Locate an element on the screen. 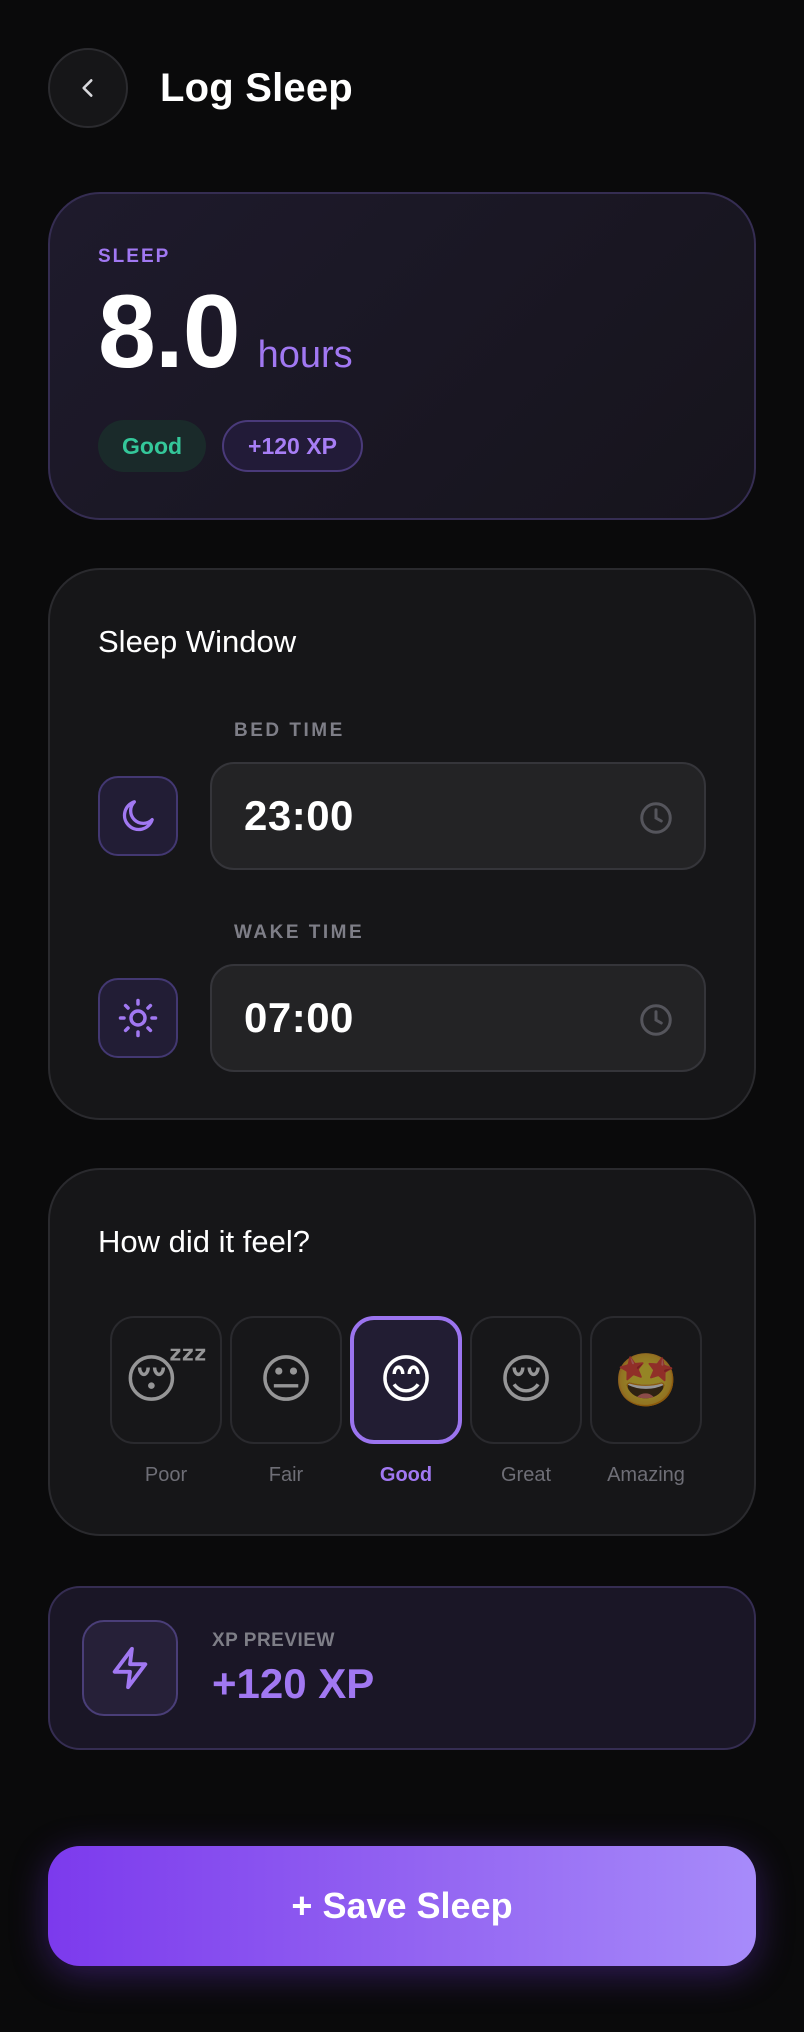 This screenshot has height=2032, width=804. mood-button: 😌 is located at coordinates (526, 1380).